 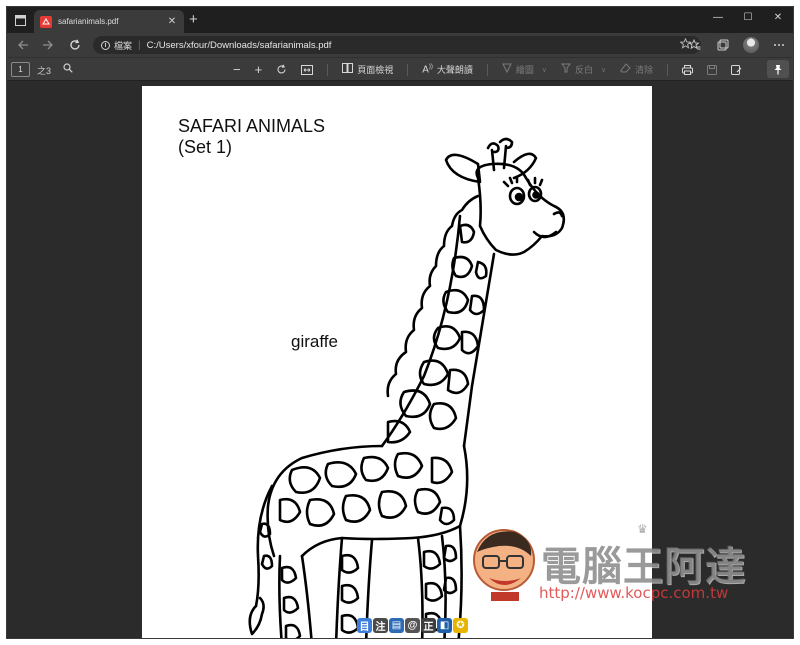 I want to click on save-button, so click(x=712, y=69).